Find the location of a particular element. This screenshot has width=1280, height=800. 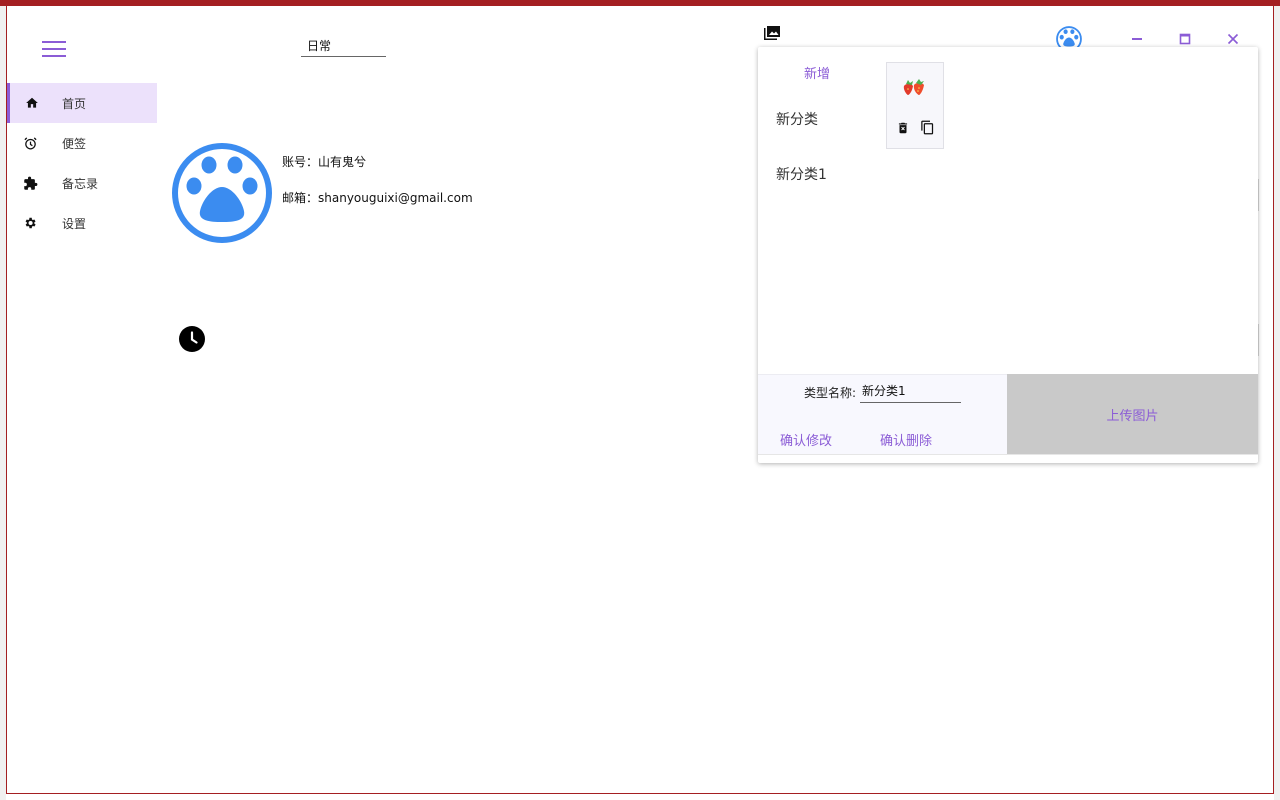

sidebar-item-label: 便签 is located at coordinates (74, 143).